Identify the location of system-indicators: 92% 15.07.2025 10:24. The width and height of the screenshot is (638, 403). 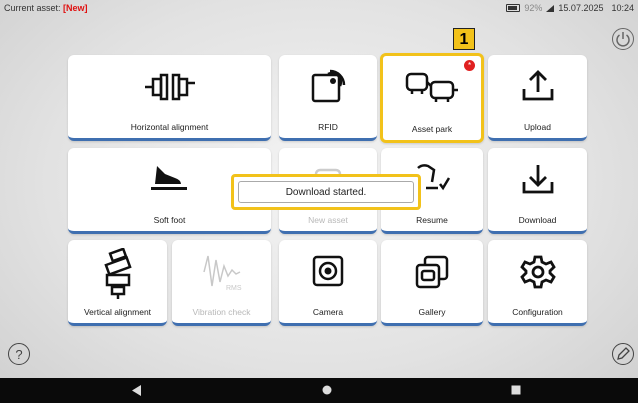
(570, 8).